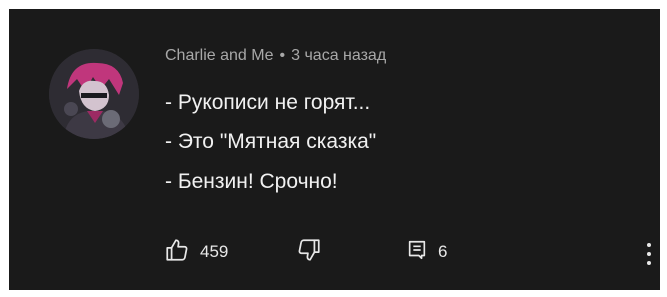 This screenshot has height=297, width=667. What do you see at coordinates (443, 251) in the screenshot?
I see `reply-count: 6` at bounding box center [443, 251].